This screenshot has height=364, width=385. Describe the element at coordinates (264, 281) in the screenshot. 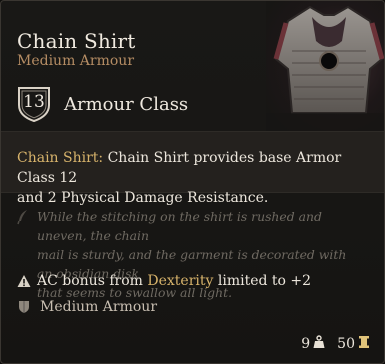

I see `warning-suffix: limited to +2` at that location.